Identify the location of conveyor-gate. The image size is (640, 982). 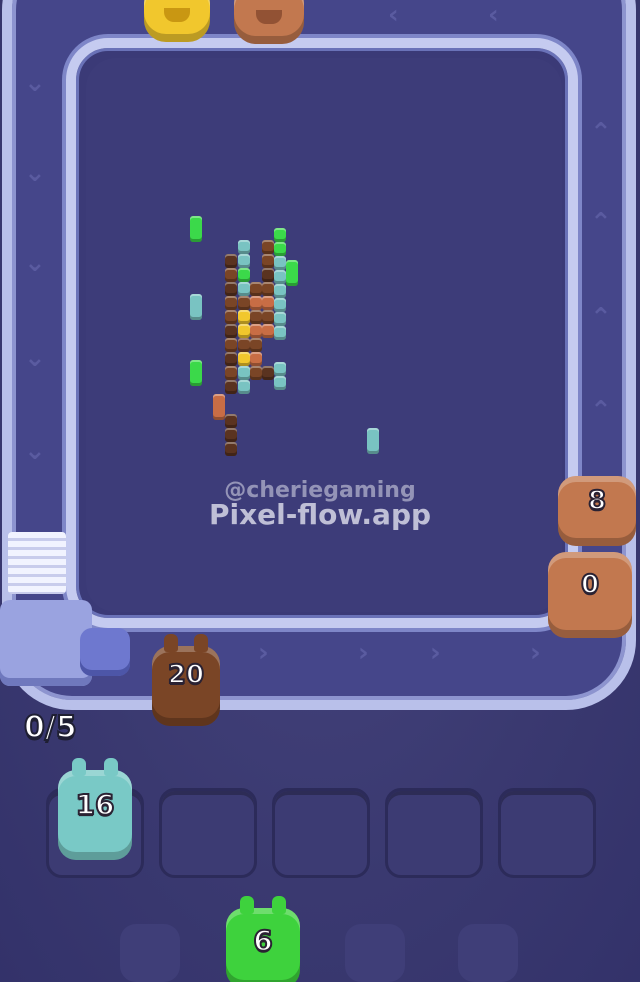
(46, 643).